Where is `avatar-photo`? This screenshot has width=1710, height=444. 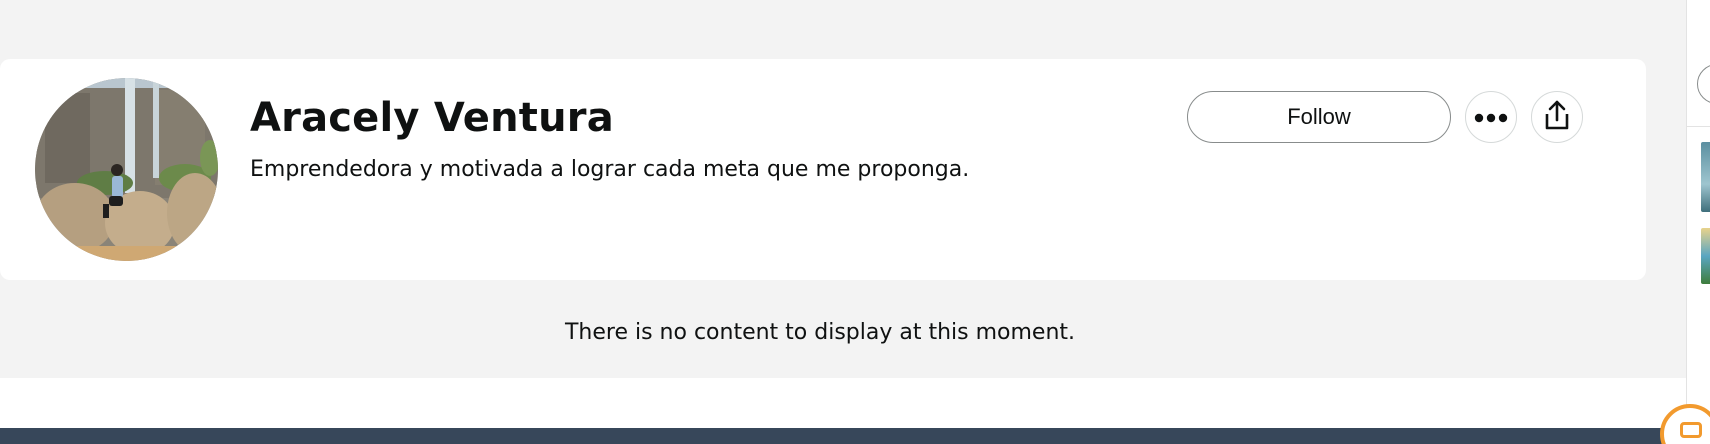 avatar-photo is located at coordinates (126, 169).